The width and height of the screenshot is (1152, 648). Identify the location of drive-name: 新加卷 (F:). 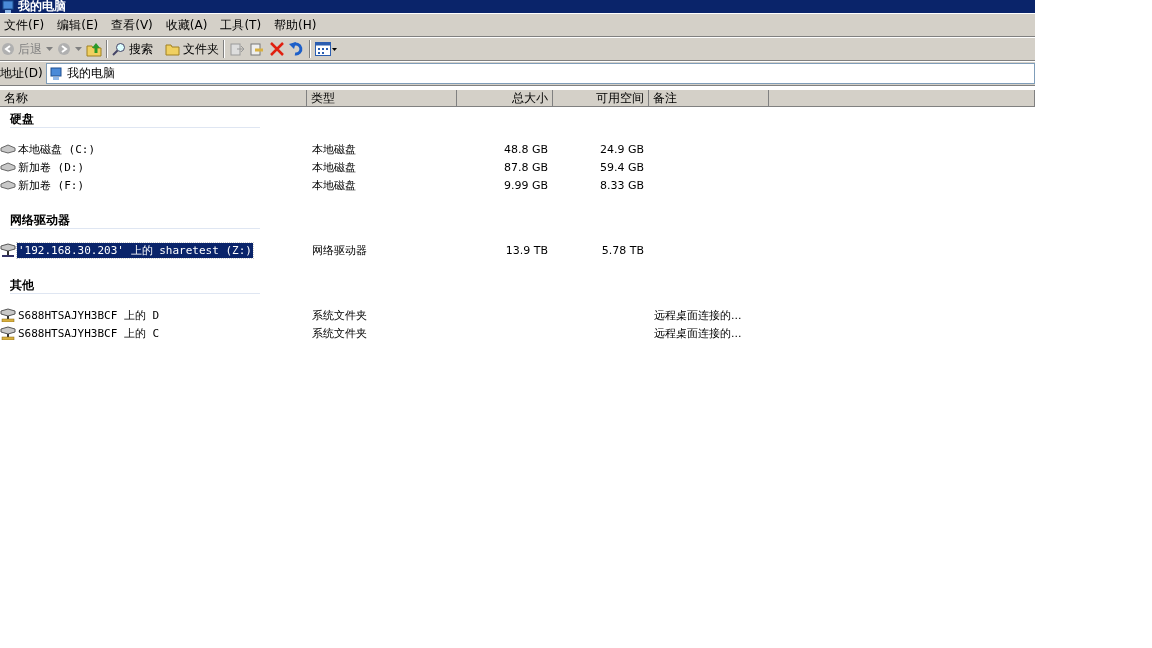
(51, 185).